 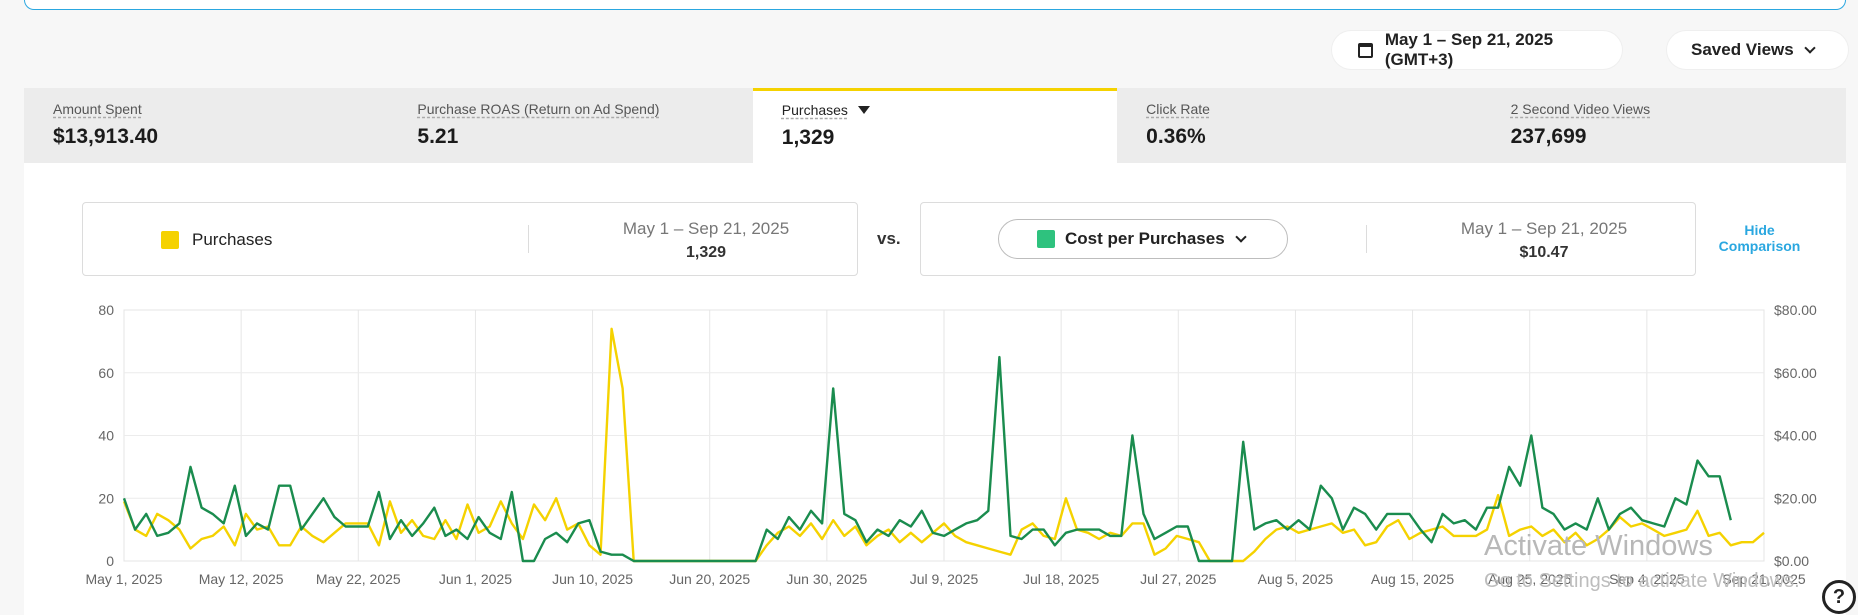 What do you see at coordinates (1795, 498) in the screenshot?
I see `y-right-tick-label: $20.00` at bounding box center [1795, 498].